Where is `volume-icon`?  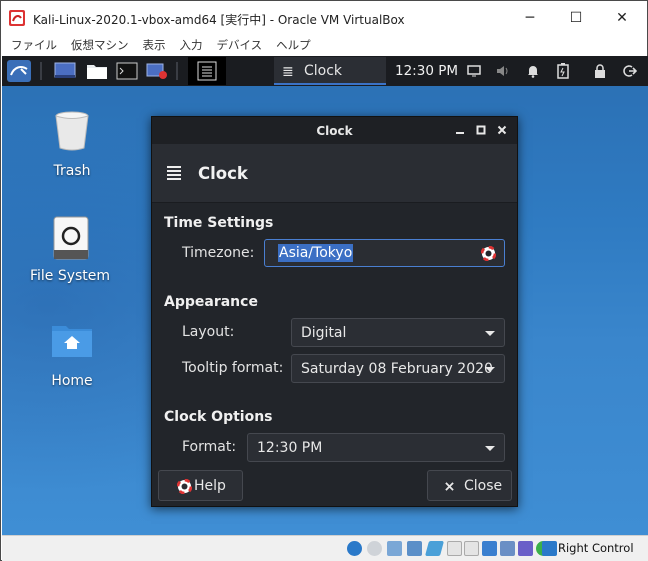 volume-icon is located at coordinates (503, 71).